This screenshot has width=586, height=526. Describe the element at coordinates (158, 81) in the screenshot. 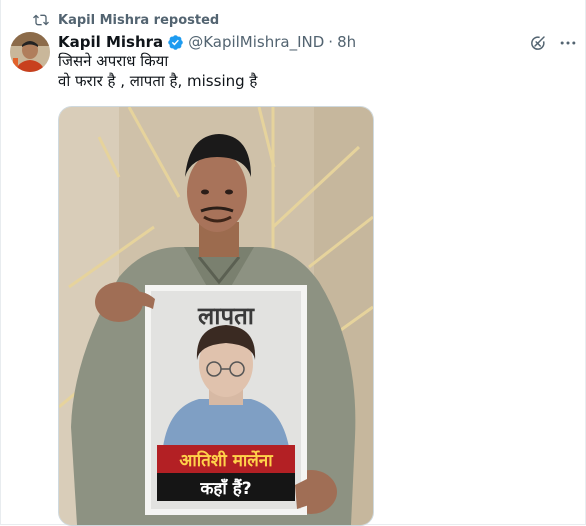

I see `tweet-text-line-2: वो फरार है , लापता है, missing है` at that location.